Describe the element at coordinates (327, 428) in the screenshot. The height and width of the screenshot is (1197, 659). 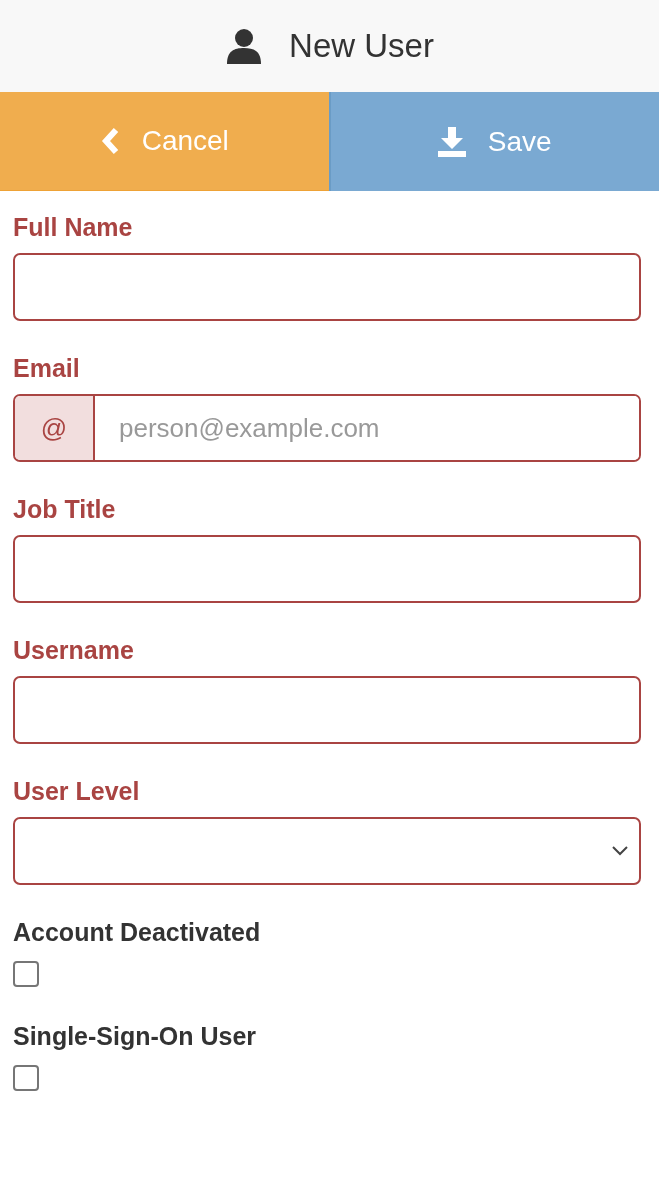
I see `email-field: @ person@example.com` at that location.